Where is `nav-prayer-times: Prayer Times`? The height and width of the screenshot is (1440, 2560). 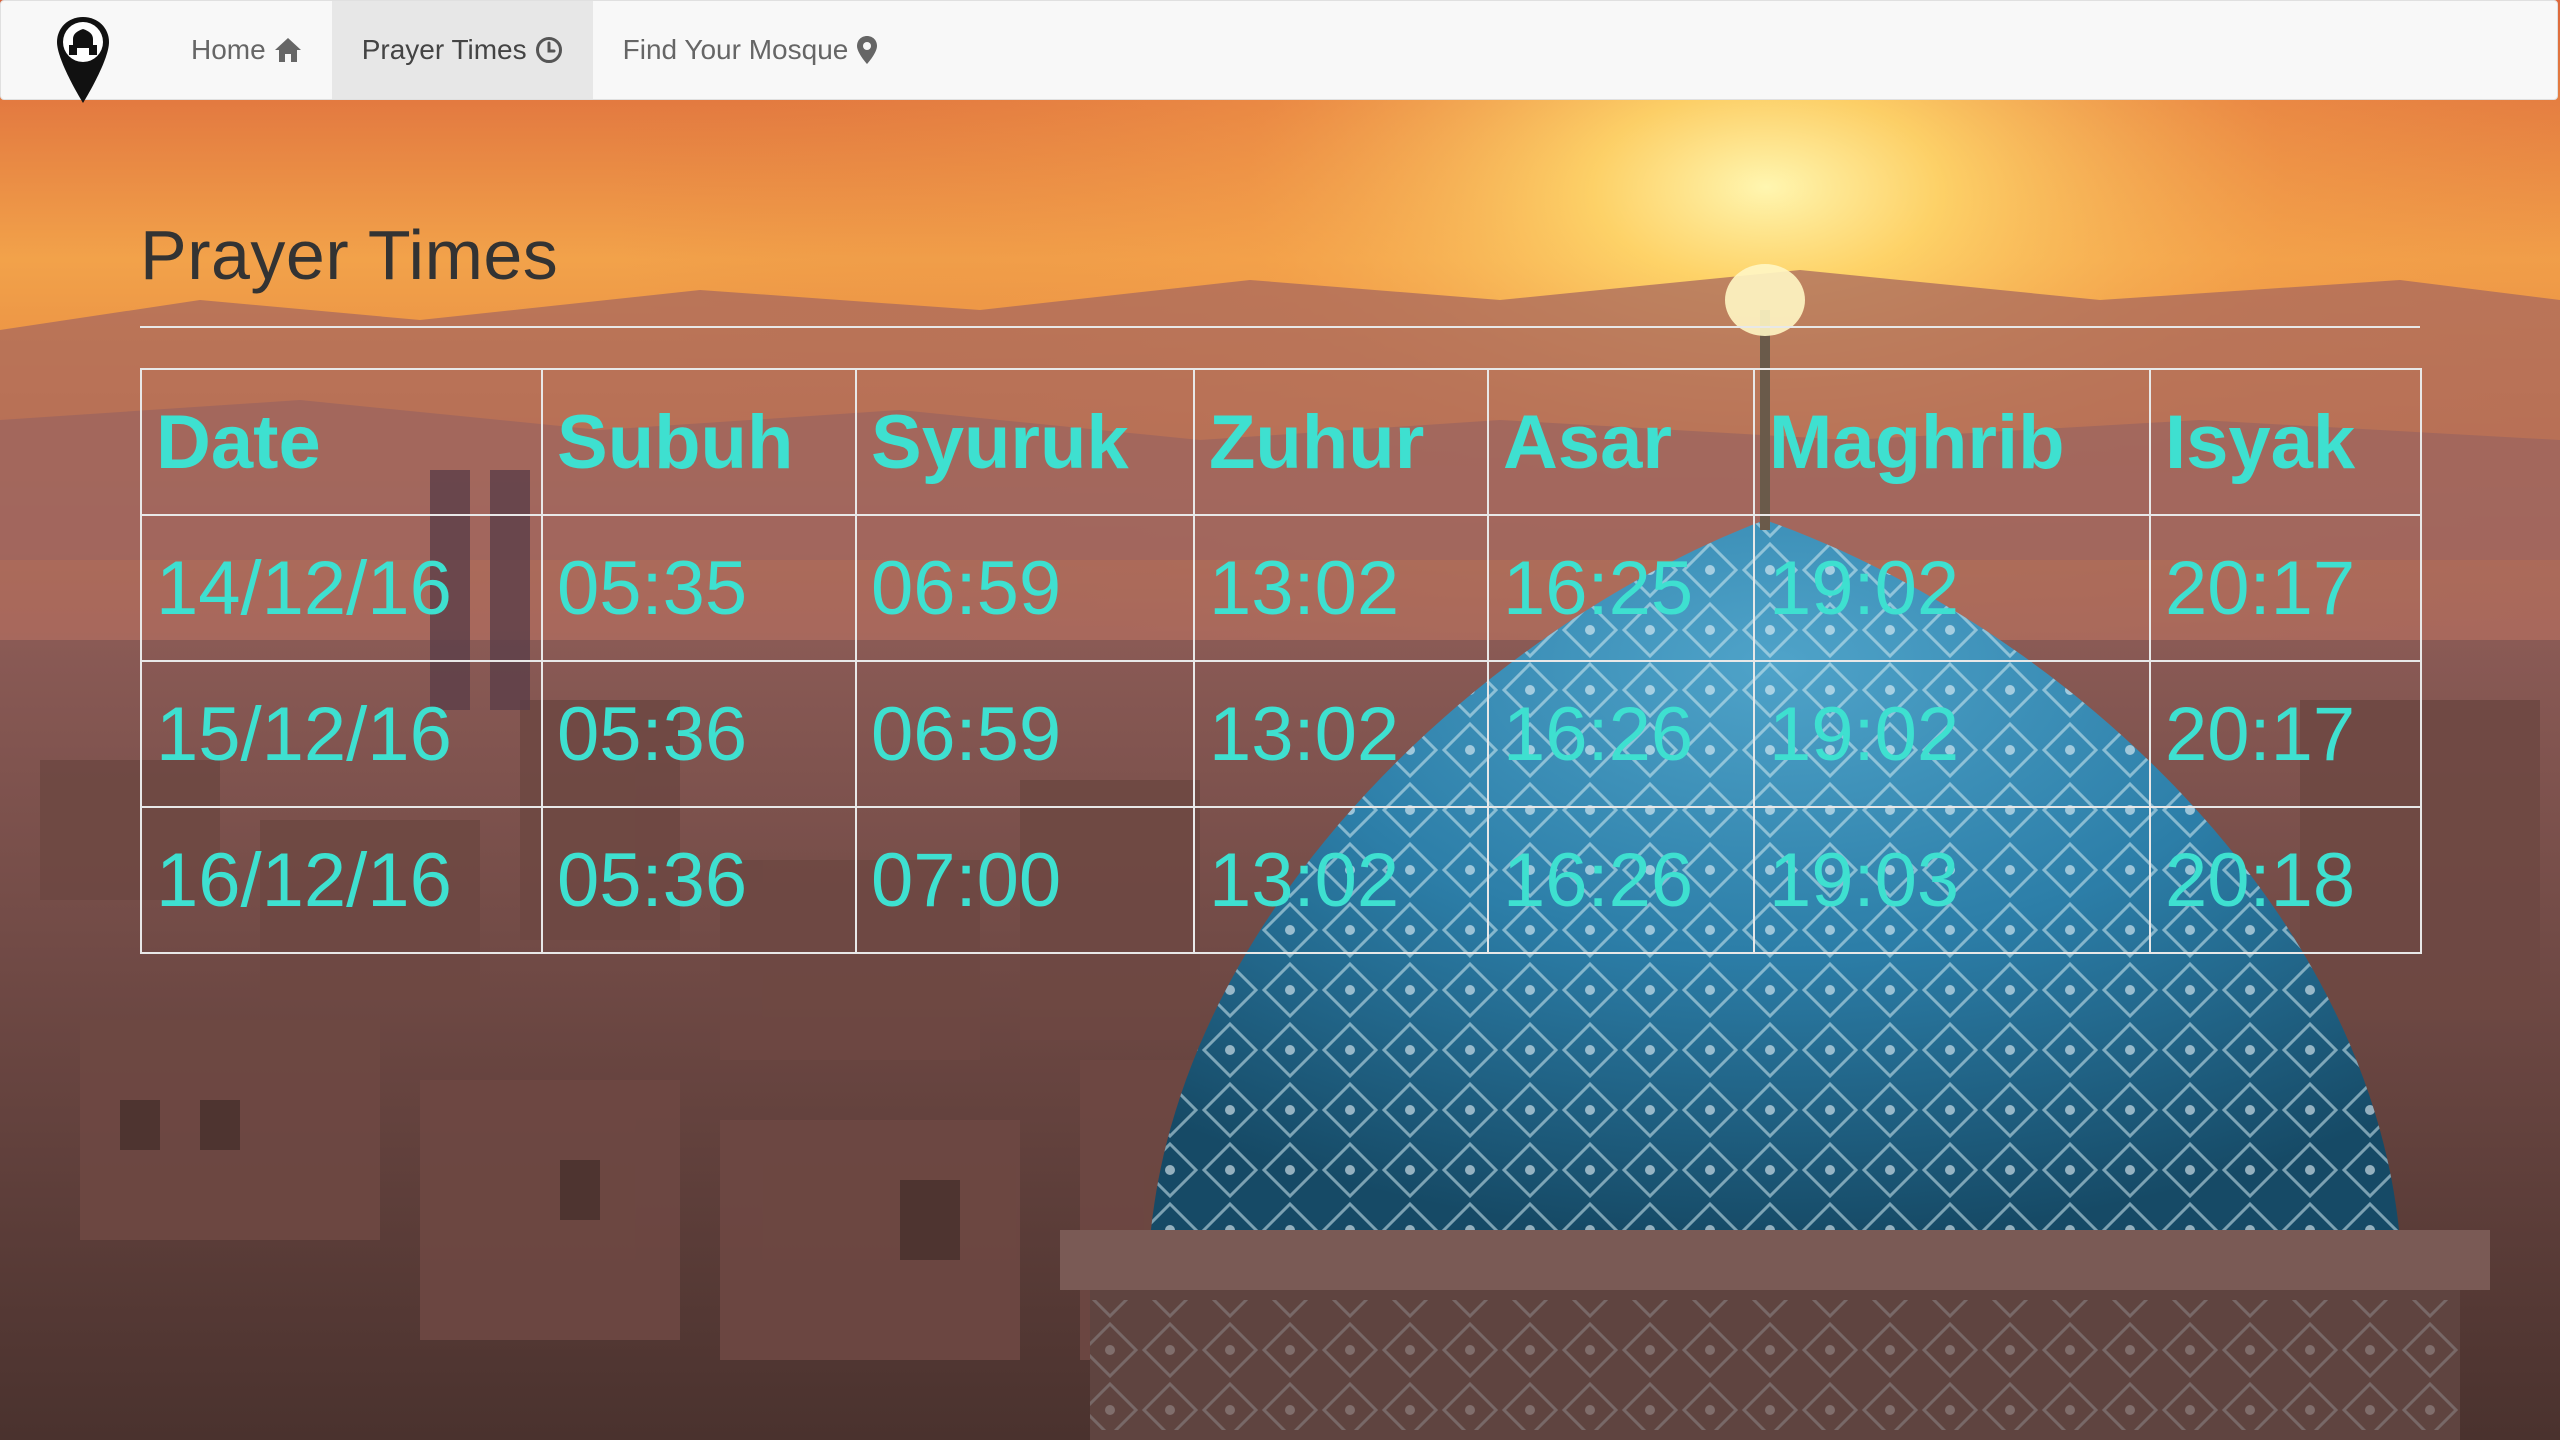 nav-prayer-times: Prayer Times is located at coordinates (462, 50).